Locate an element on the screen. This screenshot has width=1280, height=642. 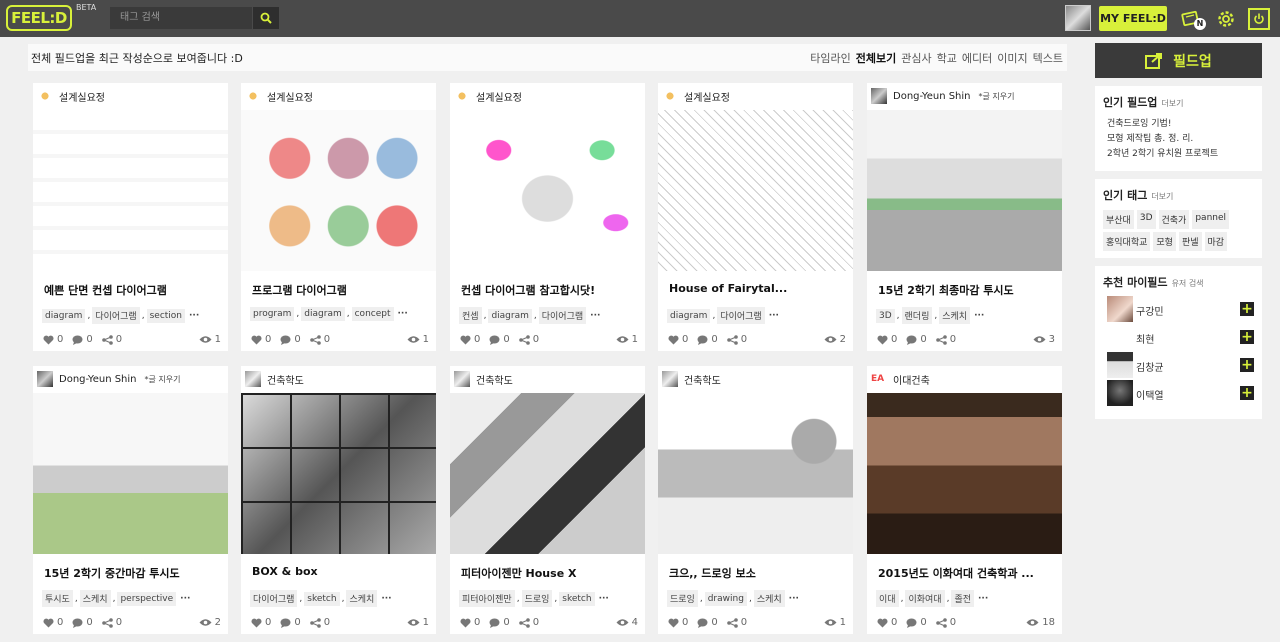
tab-school: 학교 is located at coordinates (947, 58).